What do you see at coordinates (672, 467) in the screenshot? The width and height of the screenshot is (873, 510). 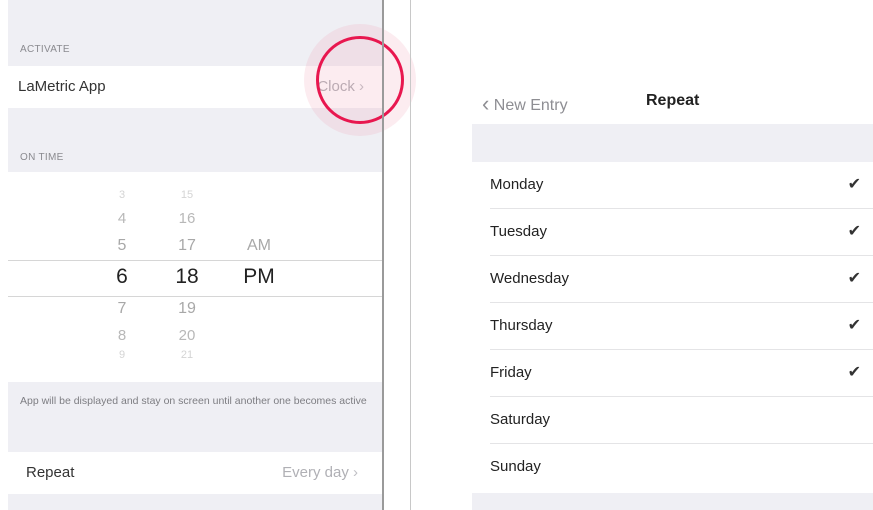 I see `day-row-sunday: Sunday` at bounding box center [672, 467].